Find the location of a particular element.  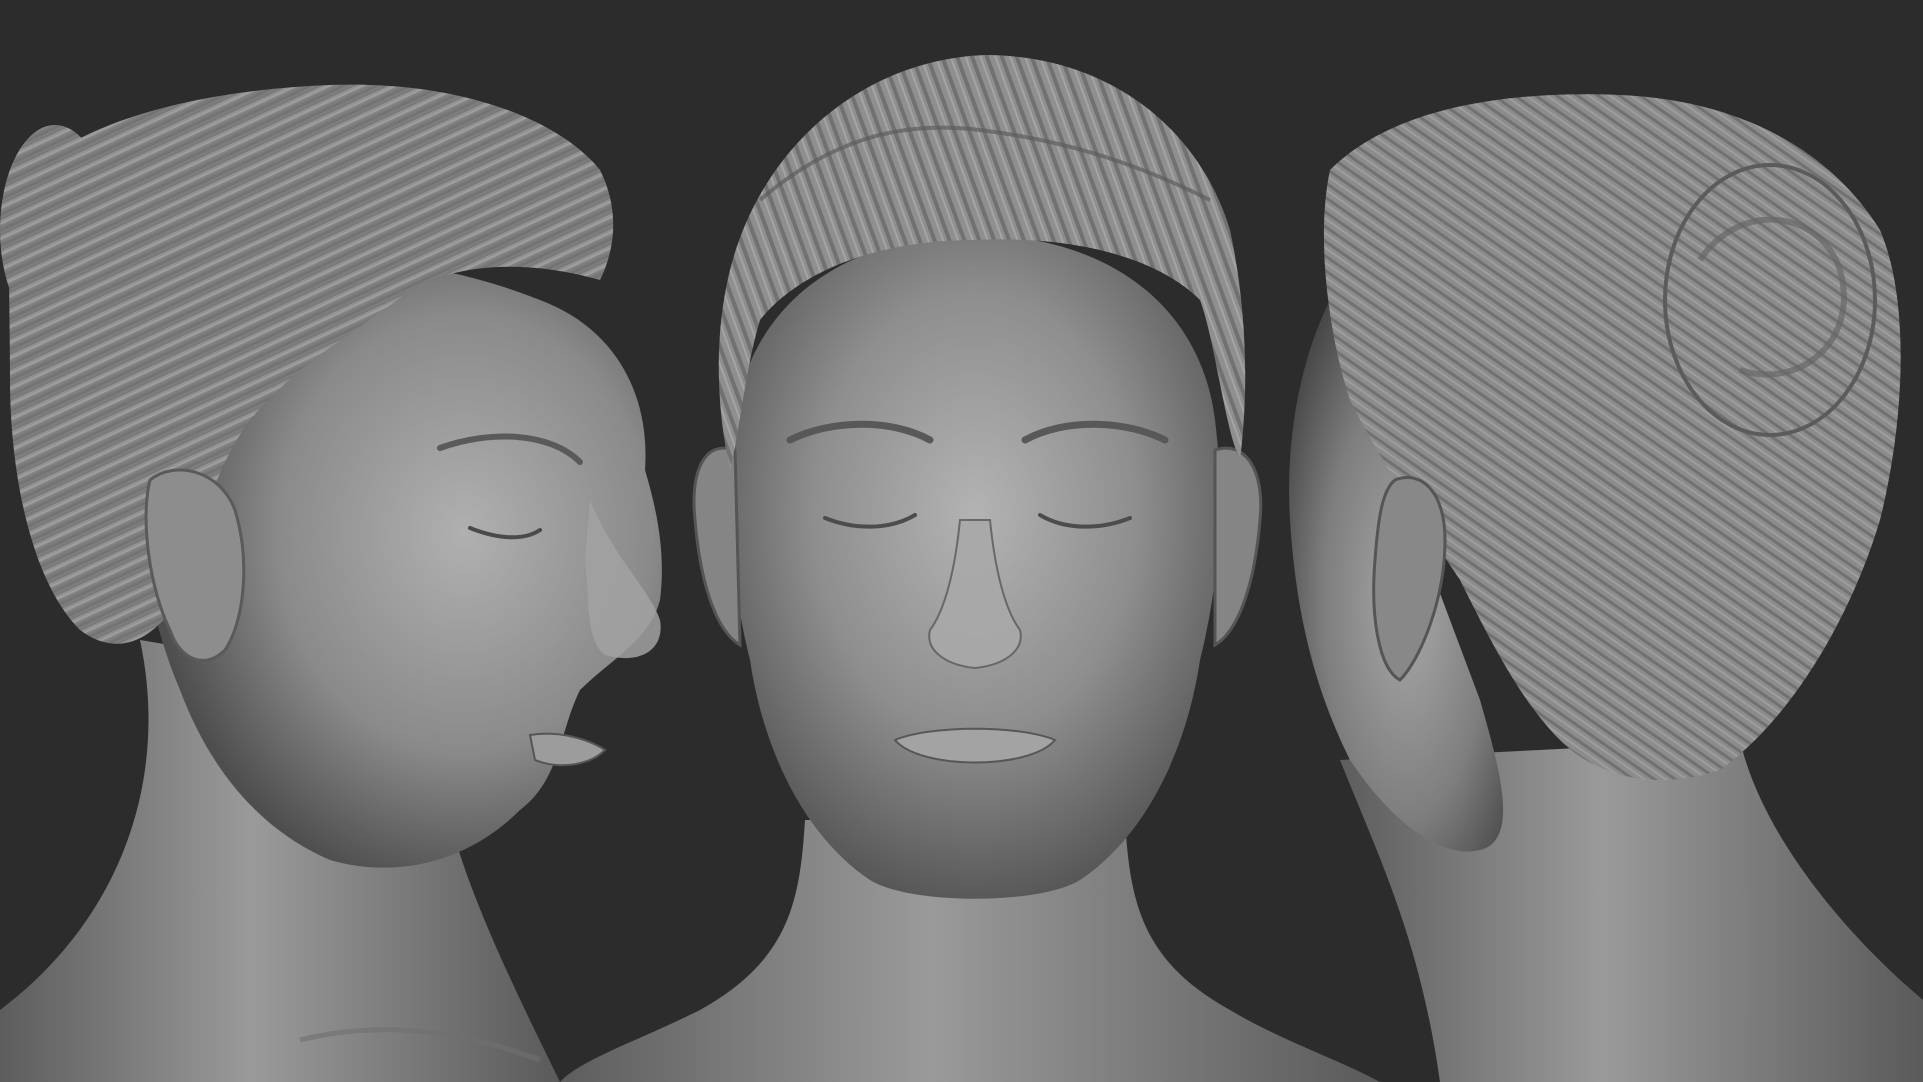

front-ear-right is located at coordinates (1238, 547).